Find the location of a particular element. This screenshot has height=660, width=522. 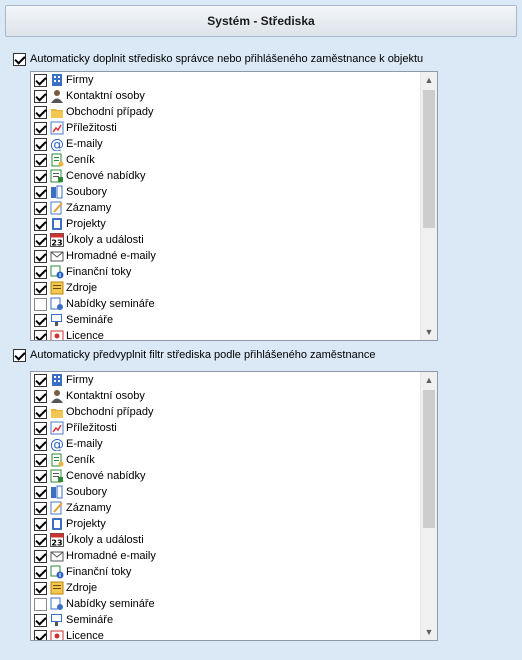

seminar-icon is located at coordinates (57, 320).